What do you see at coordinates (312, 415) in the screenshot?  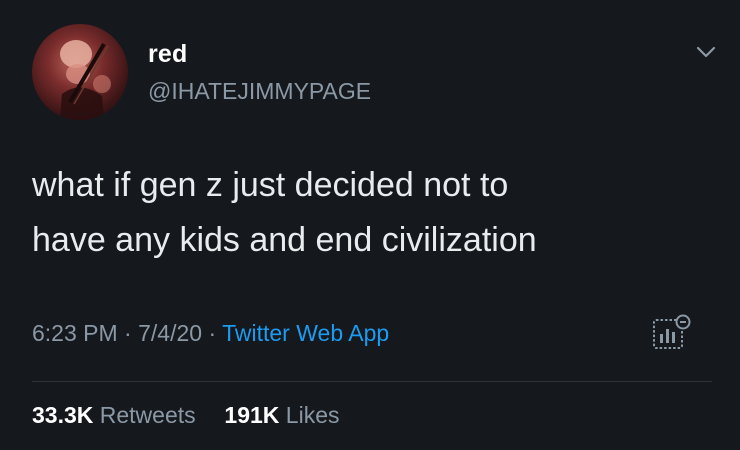 I see `likes-label: Likes` at bounding box center [312, 415].